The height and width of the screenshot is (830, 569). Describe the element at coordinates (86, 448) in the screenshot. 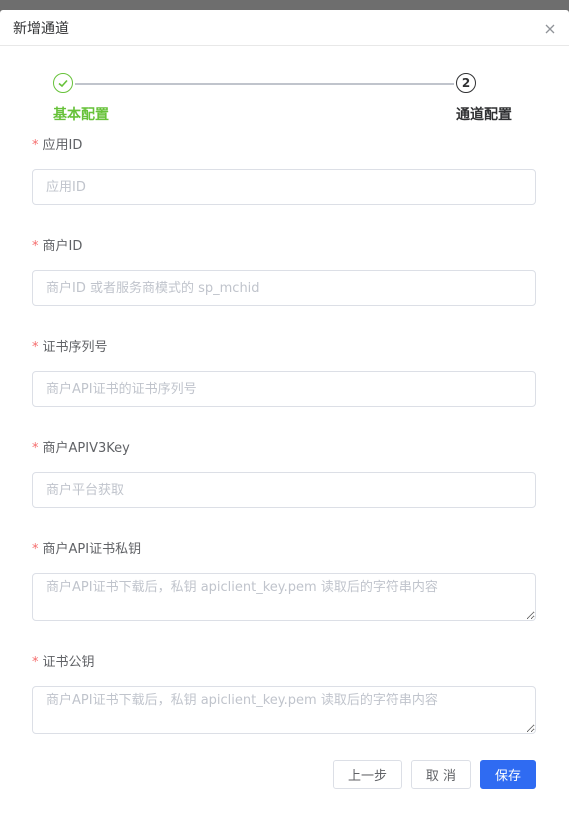

I see `label-text: 商户APIV3Key` at that location.